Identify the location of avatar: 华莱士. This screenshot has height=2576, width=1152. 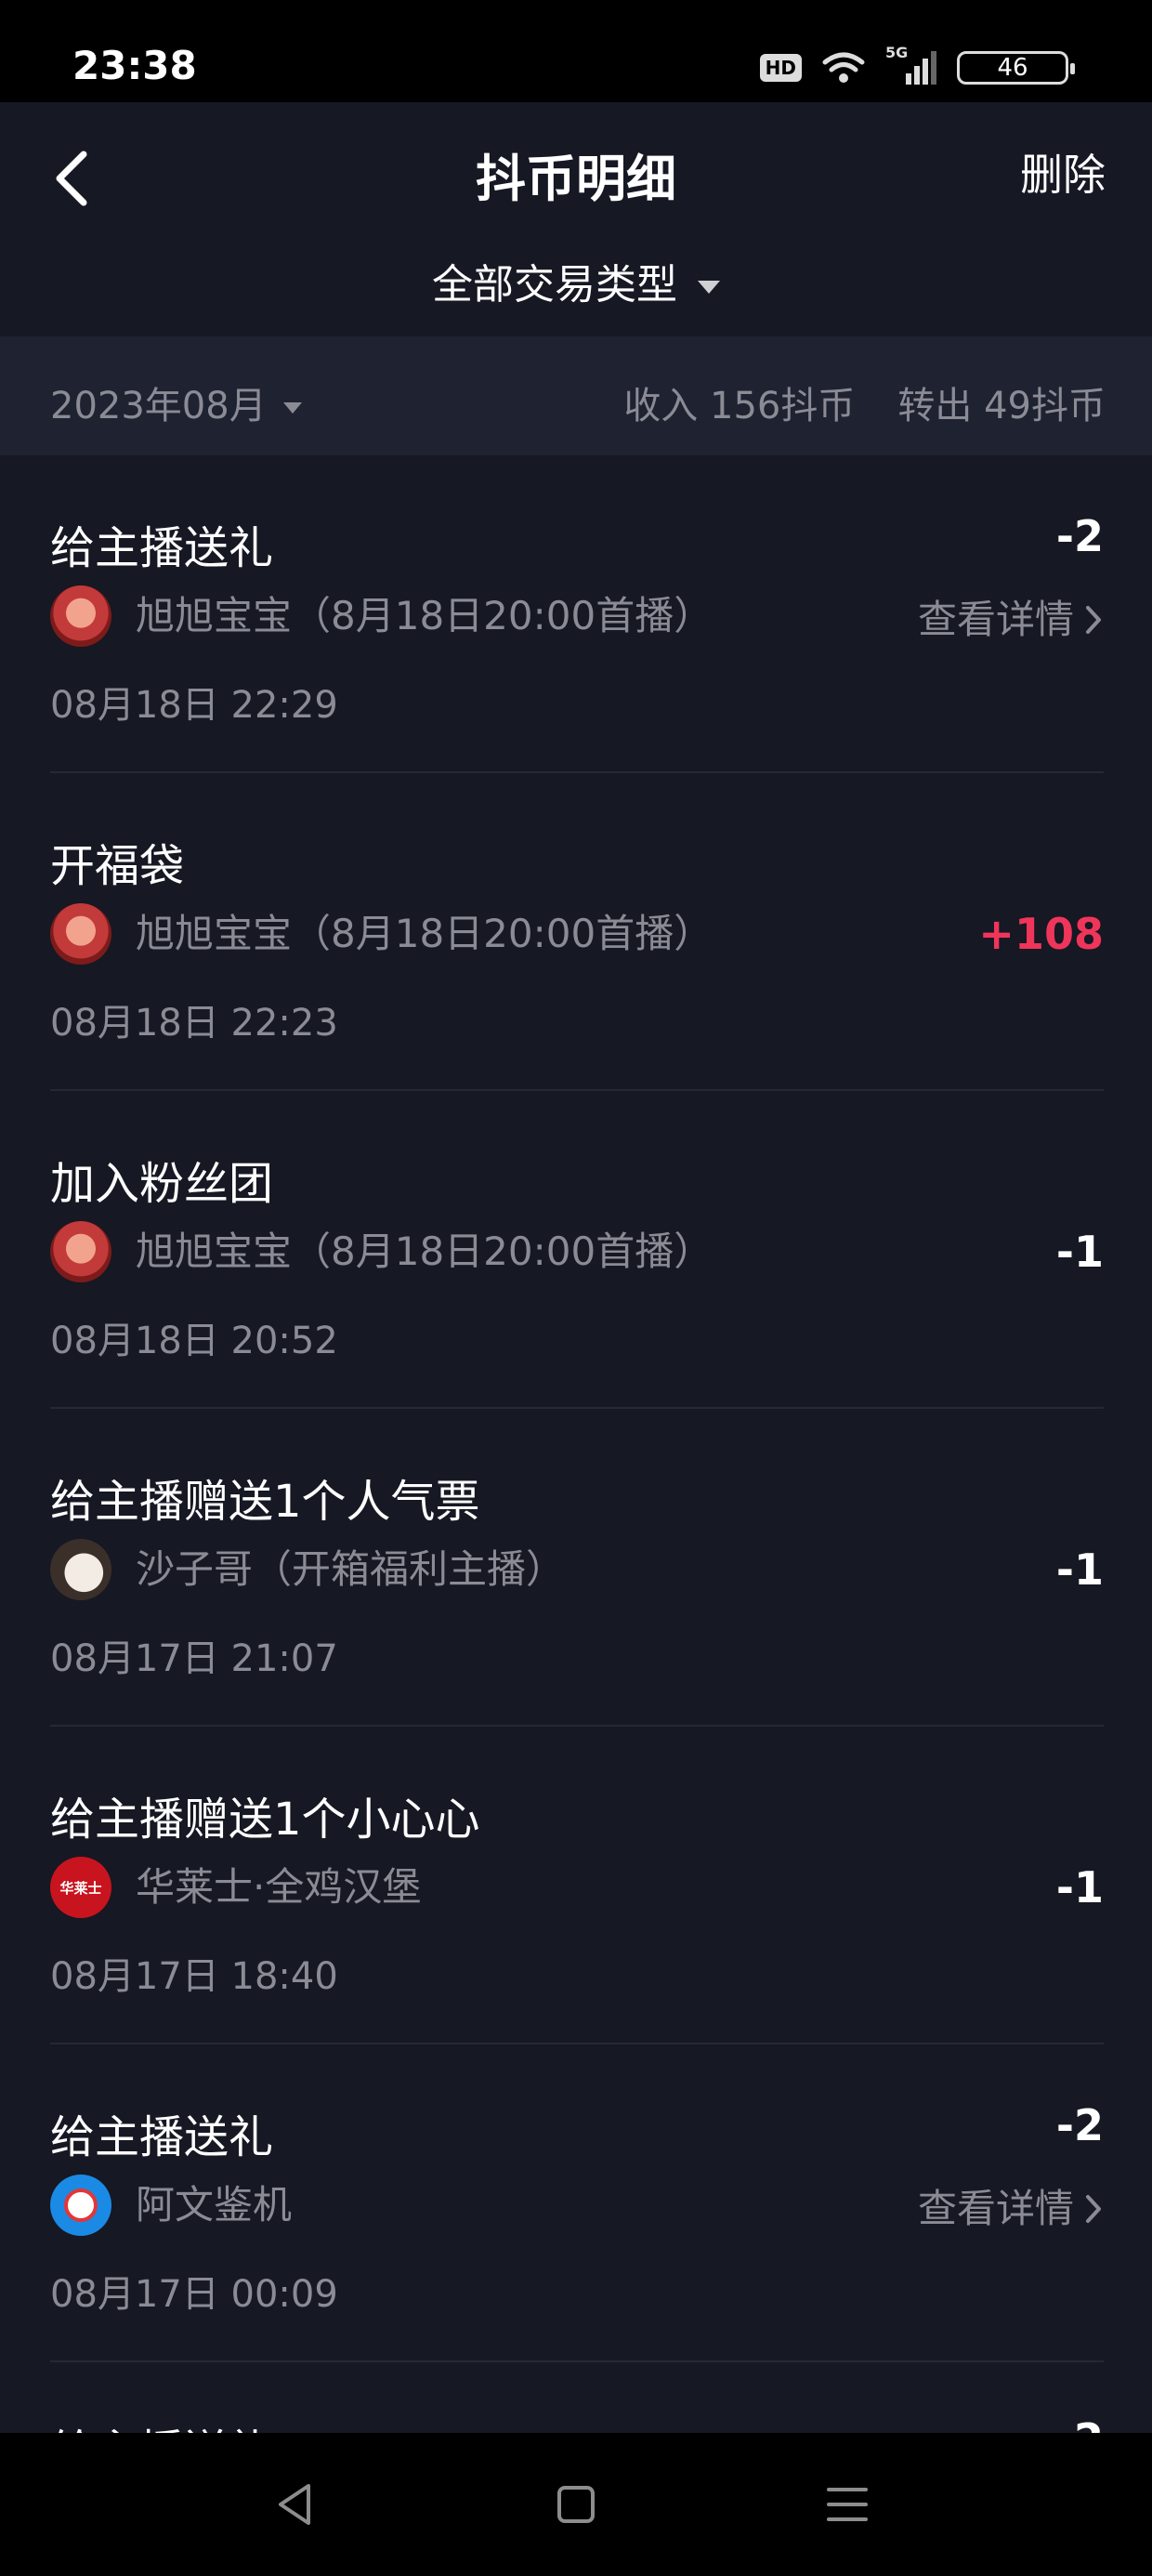
(80, 1887).